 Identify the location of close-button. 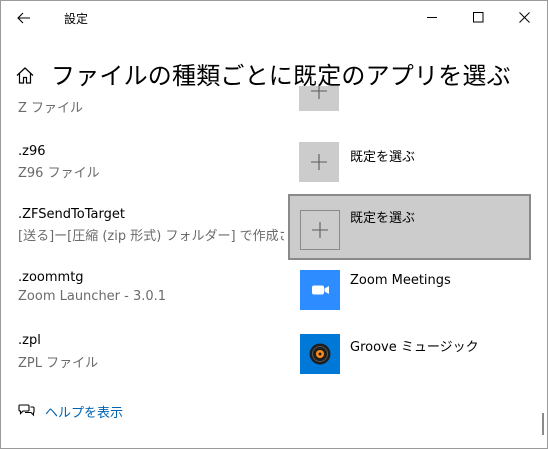
(524, 17).